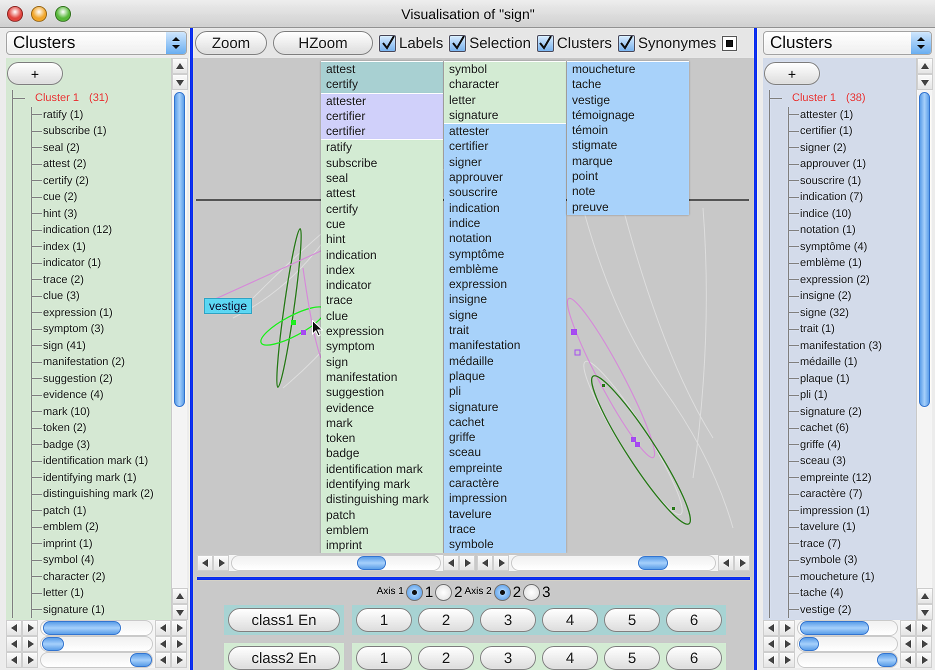 The width and height of the screenshot is (935, 670). Describe the element at coordinates (429, 592) in the screenshot. I see `radio-label: 1` at that location.